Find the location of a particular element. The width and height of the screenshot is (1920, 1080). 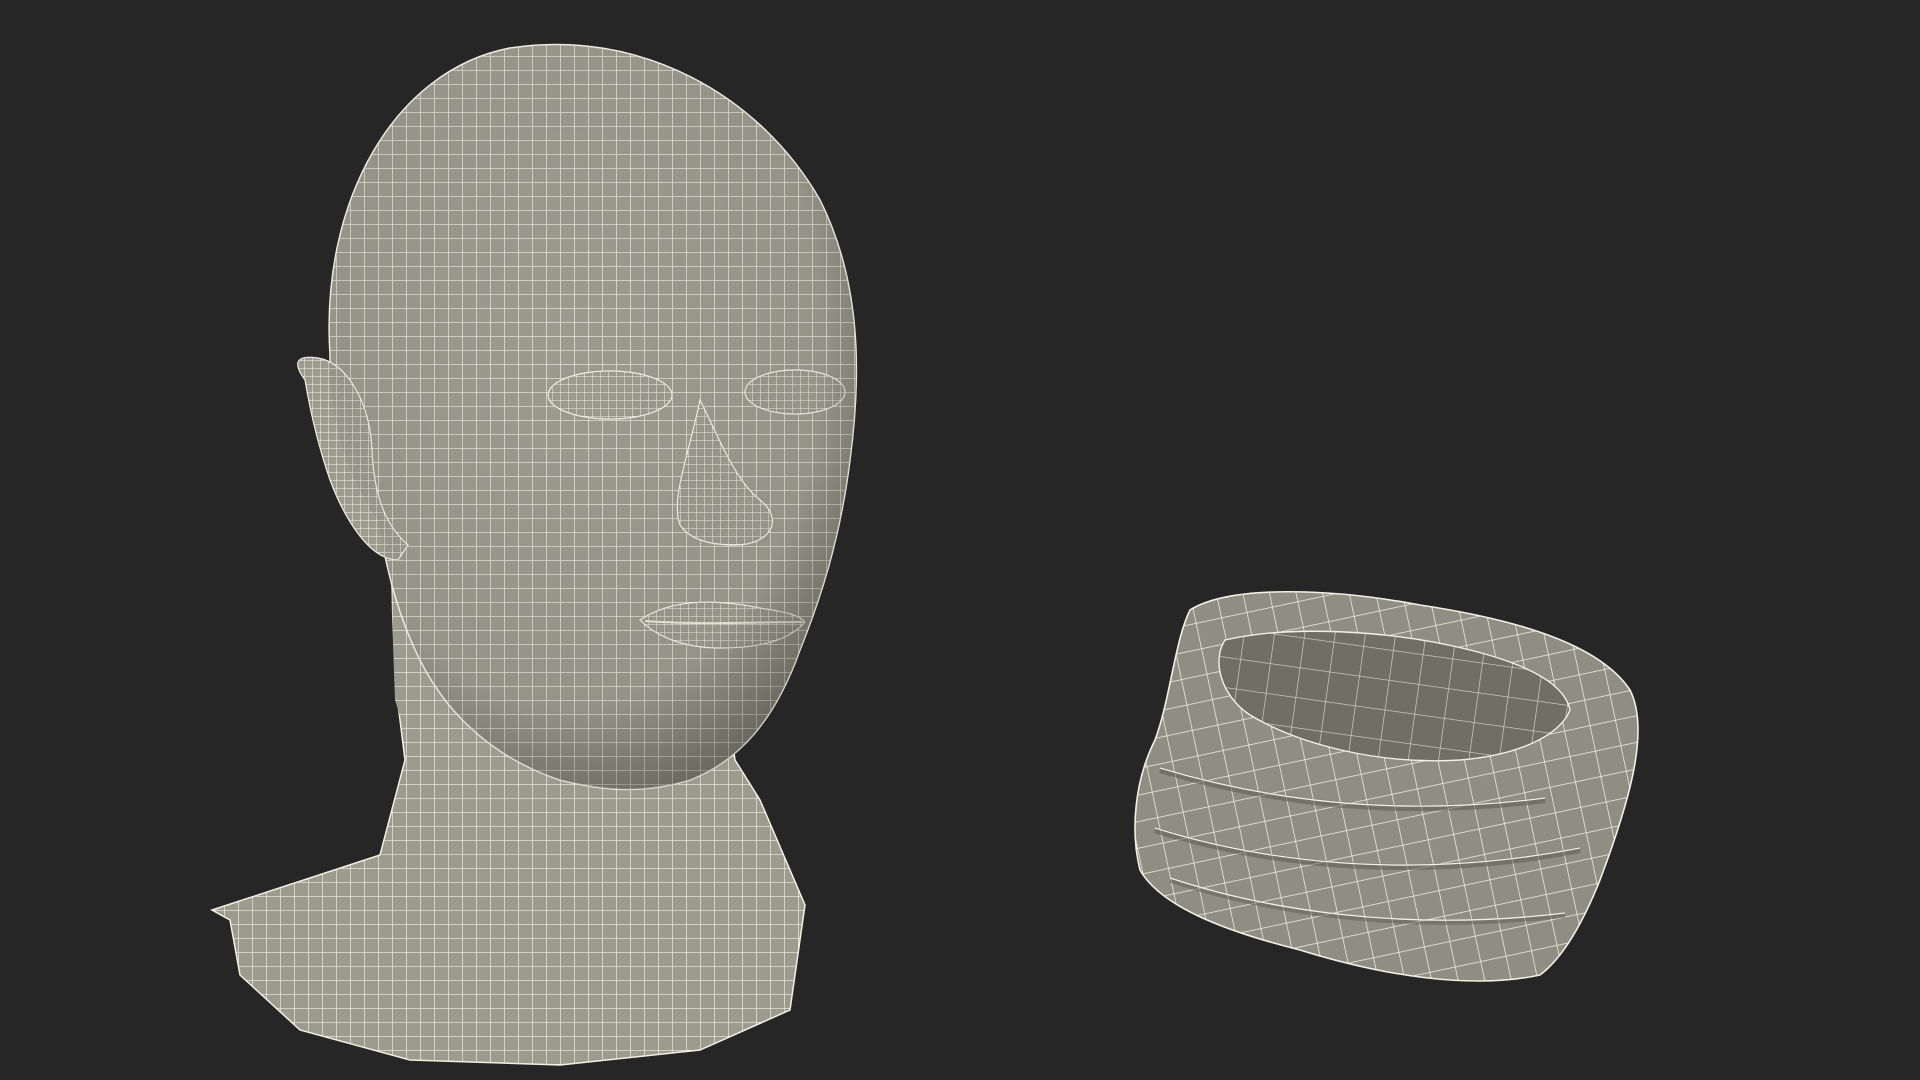

neck-gaiter-model is located at coordinates (1386, 786).